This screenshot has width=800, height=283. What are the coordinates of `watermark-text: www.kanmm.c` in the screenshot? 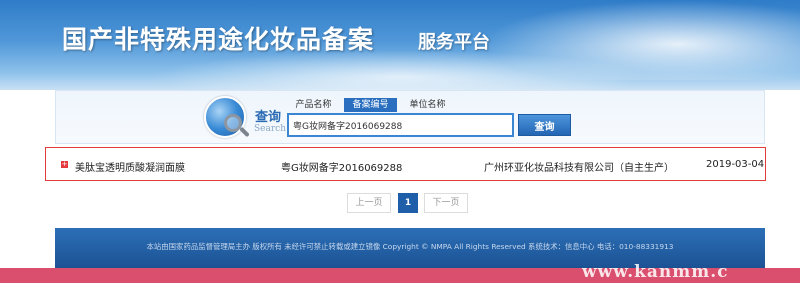 It's located at (655, 272).